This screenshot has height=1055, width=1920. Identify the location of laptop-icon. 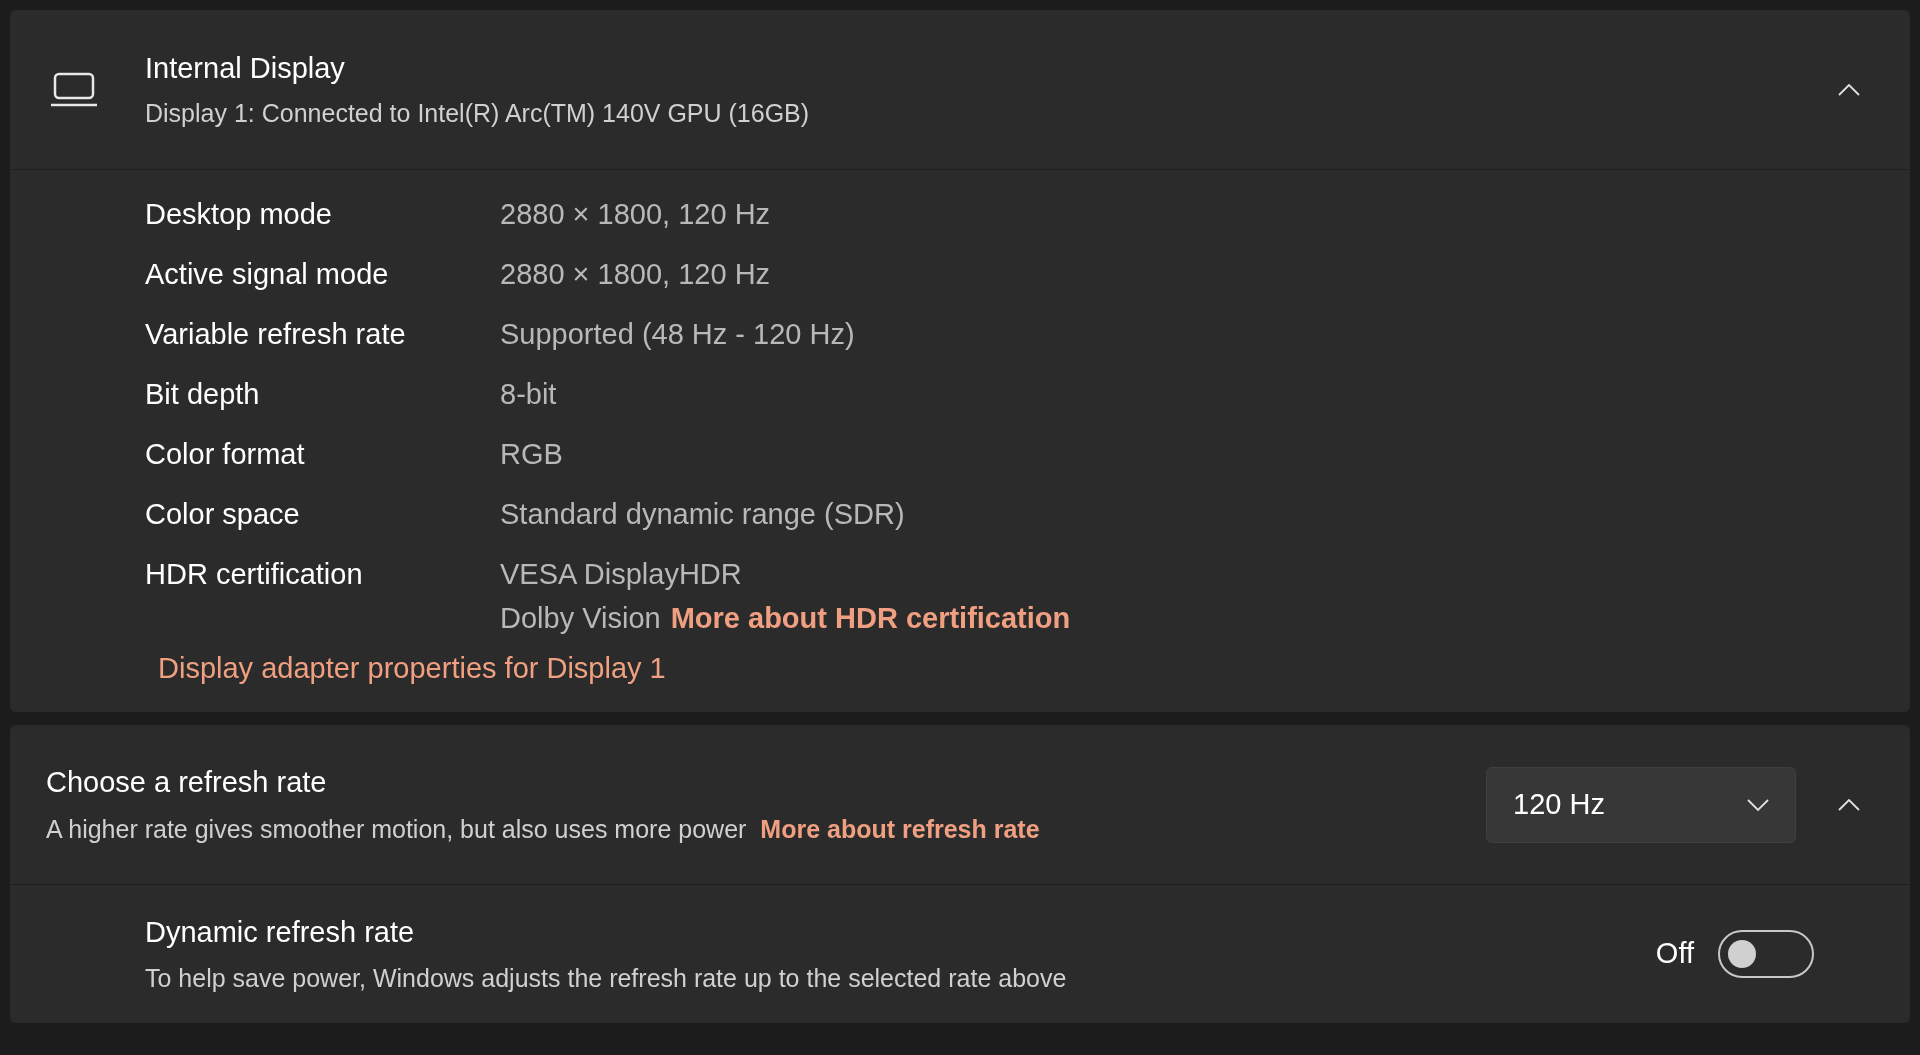
(74, 89).